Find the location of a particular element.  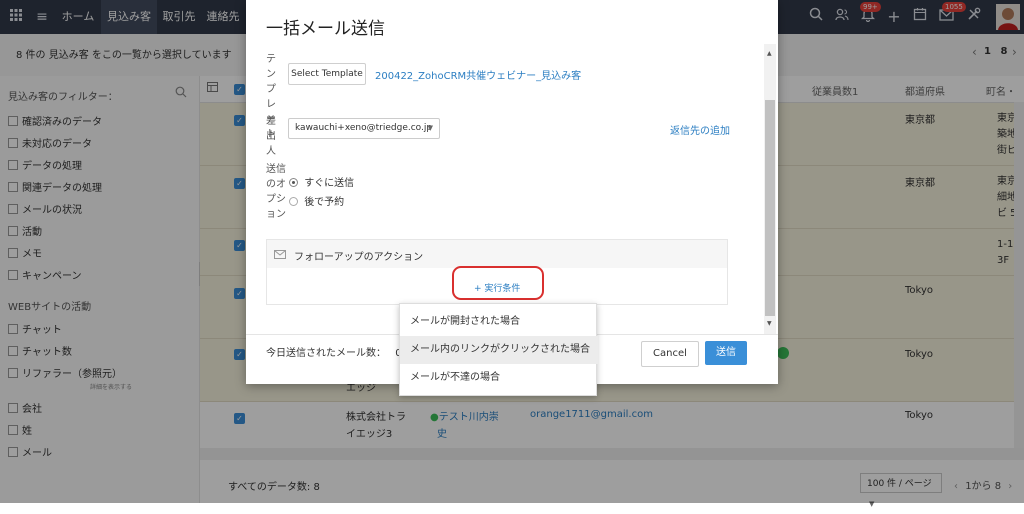

envelope-icon is located at coordinates (280, 255).